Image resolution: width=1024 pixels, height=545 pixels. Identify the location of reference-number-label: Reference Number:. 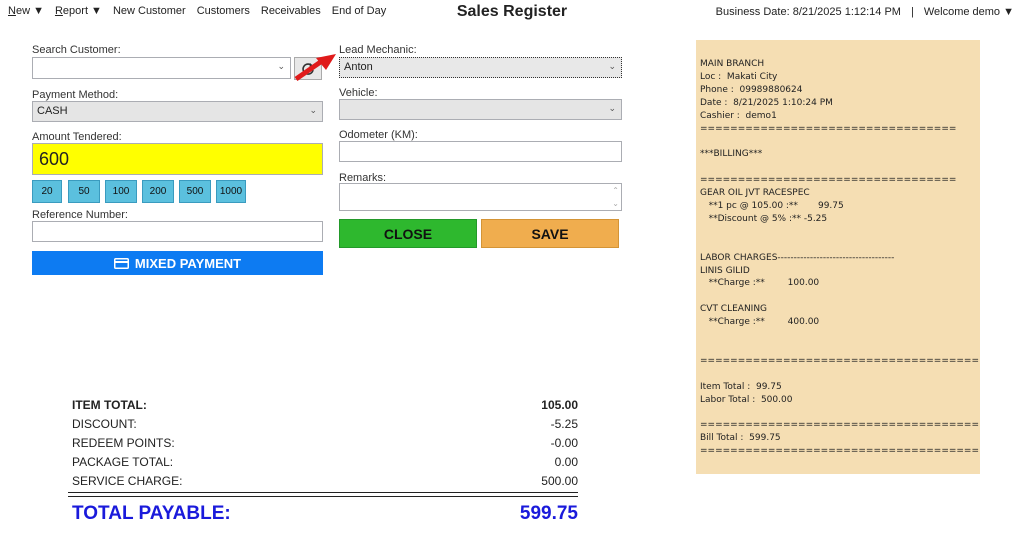
(80, 215).